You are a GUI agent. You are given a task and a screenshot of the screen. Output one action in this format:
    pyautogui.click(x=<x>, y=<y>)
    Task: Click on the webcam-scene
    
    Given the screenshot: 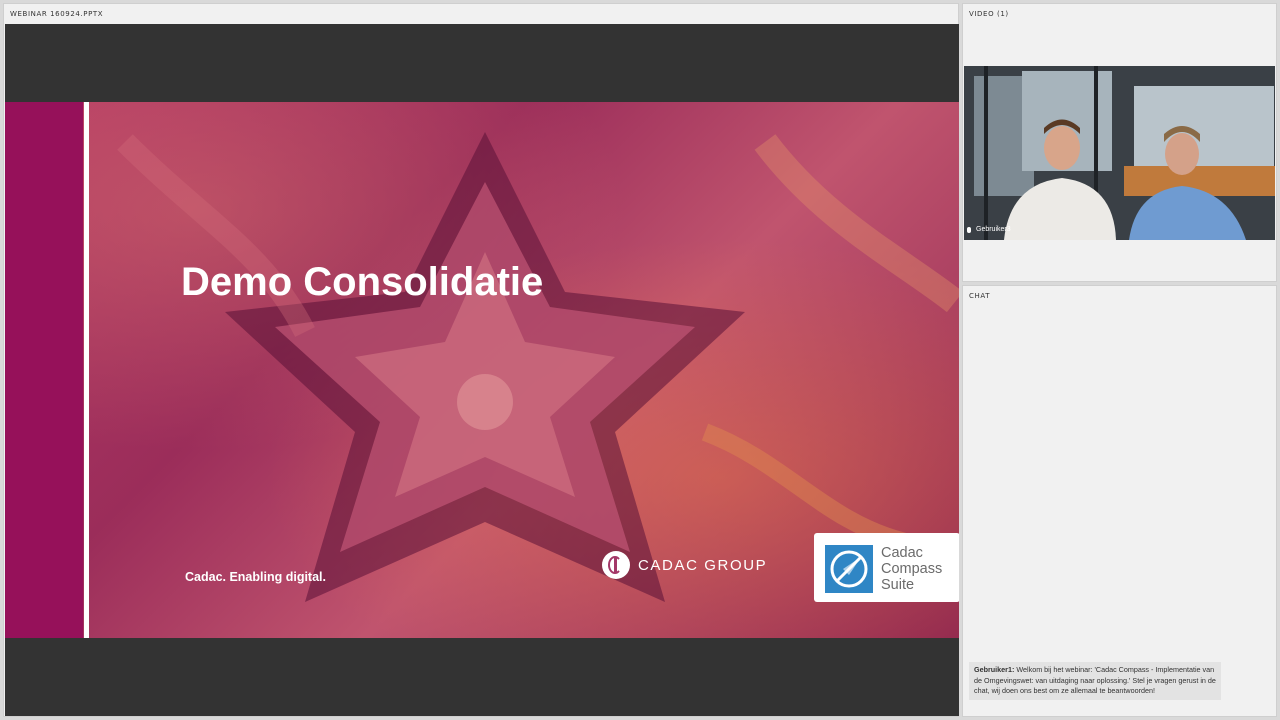 What is the action you would take?
    pyautogui.click(x=1119, y=153)
    